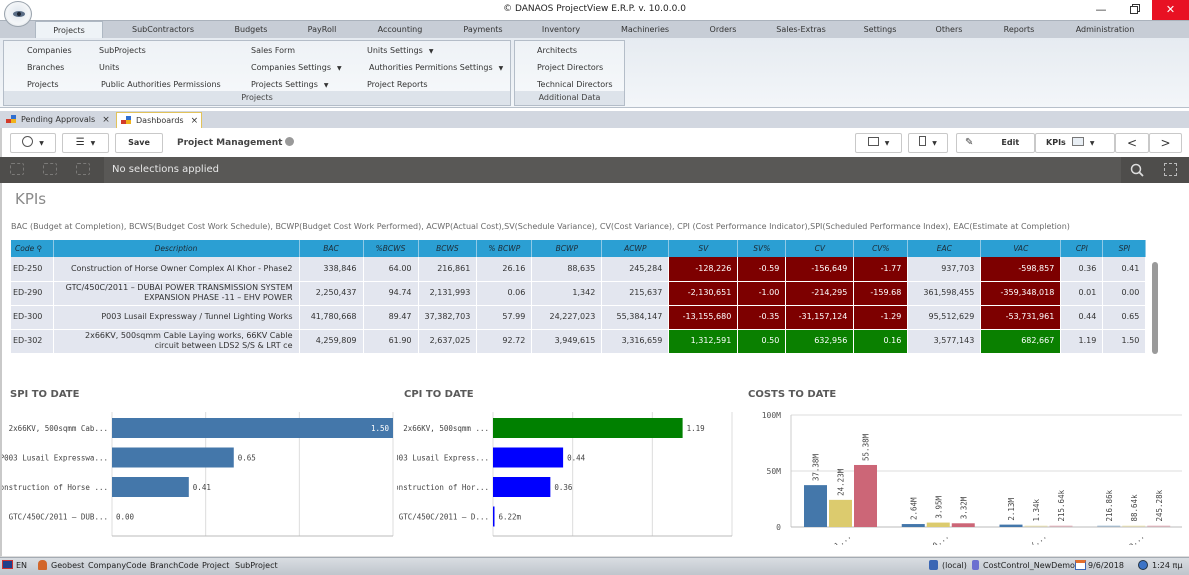 The width and height of the screenshot is (1189, 575). What do you see at coordinates (820, 248) in the screenshot?
I see `column-header-cv: CV` at bounding box center [820, 248].